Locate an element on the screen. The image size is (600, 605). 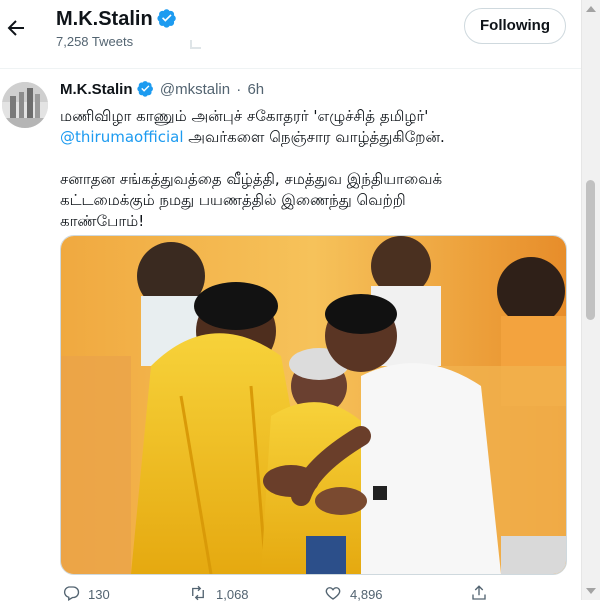
avatar is located at coordinates (25, 105).